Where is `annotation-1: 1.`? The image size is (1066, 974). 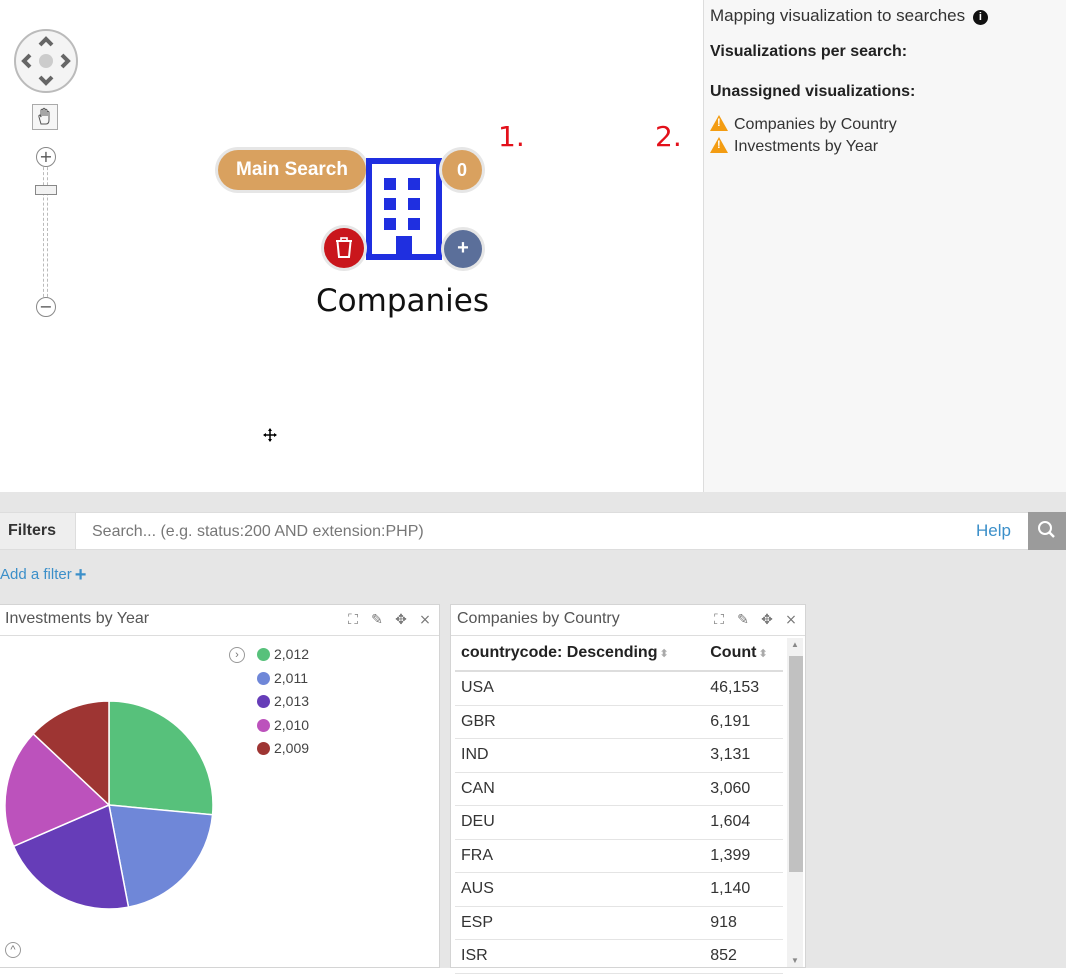
annotation-1: 1. is located at coordinates (511, 136).